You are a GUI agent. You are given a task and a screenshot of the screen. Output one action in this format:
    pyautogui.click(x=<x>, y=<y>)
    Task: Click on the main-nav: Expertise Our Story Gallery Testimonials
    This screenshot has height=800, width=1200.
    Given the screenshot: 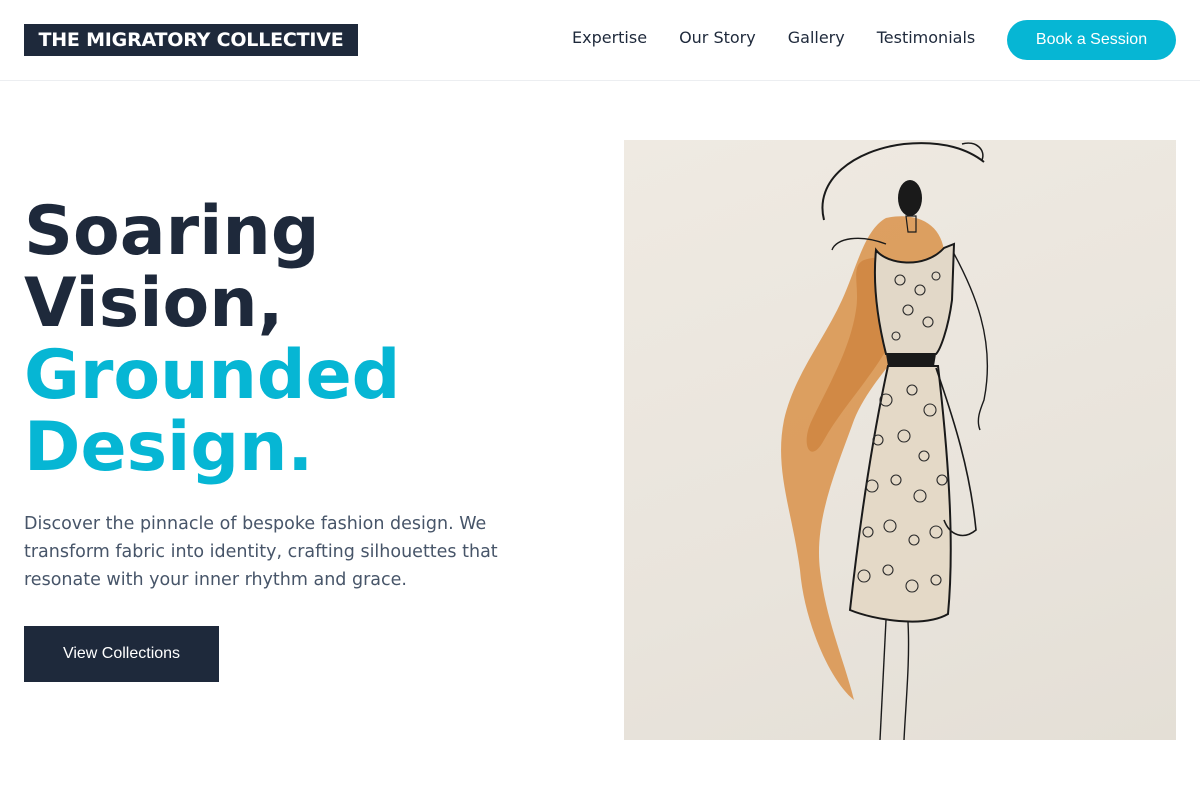 What is the action you would take?
    pyautogui.click(x=773, y=38)
    